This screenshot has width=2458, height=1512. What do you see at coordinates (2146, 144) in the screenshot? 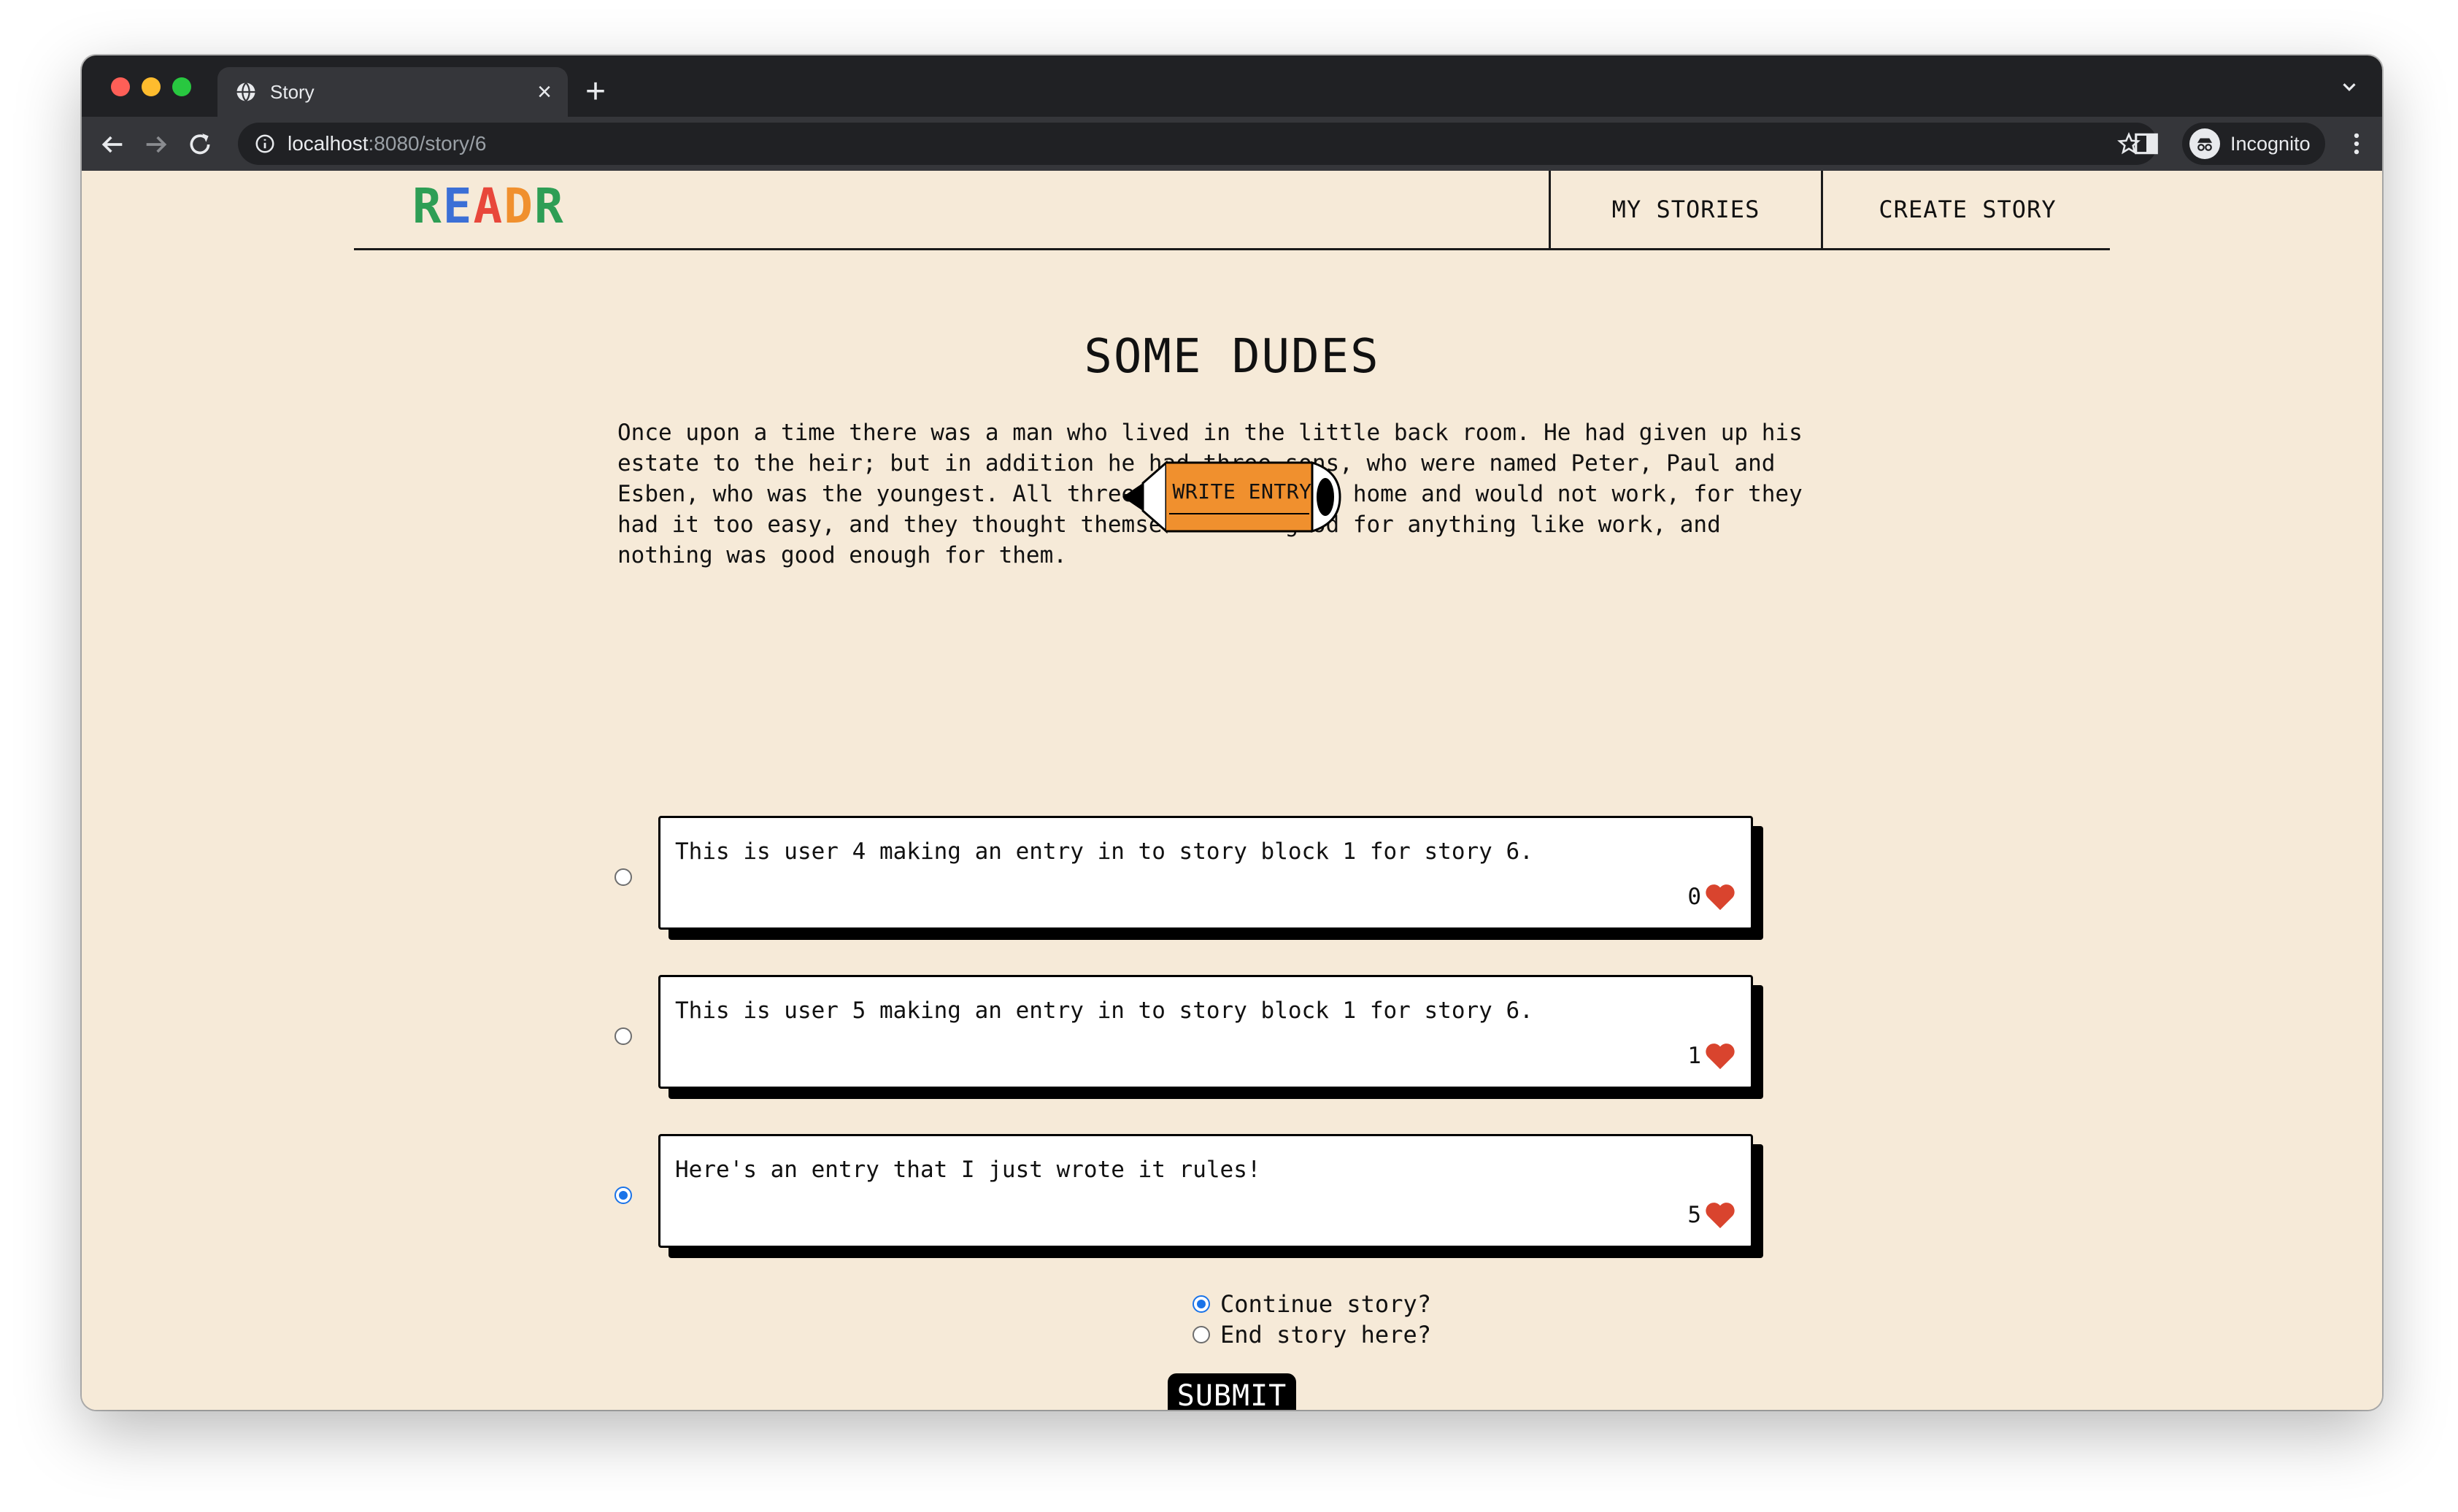
I see `side-panel-icon` at bounding box center [2146, 144].